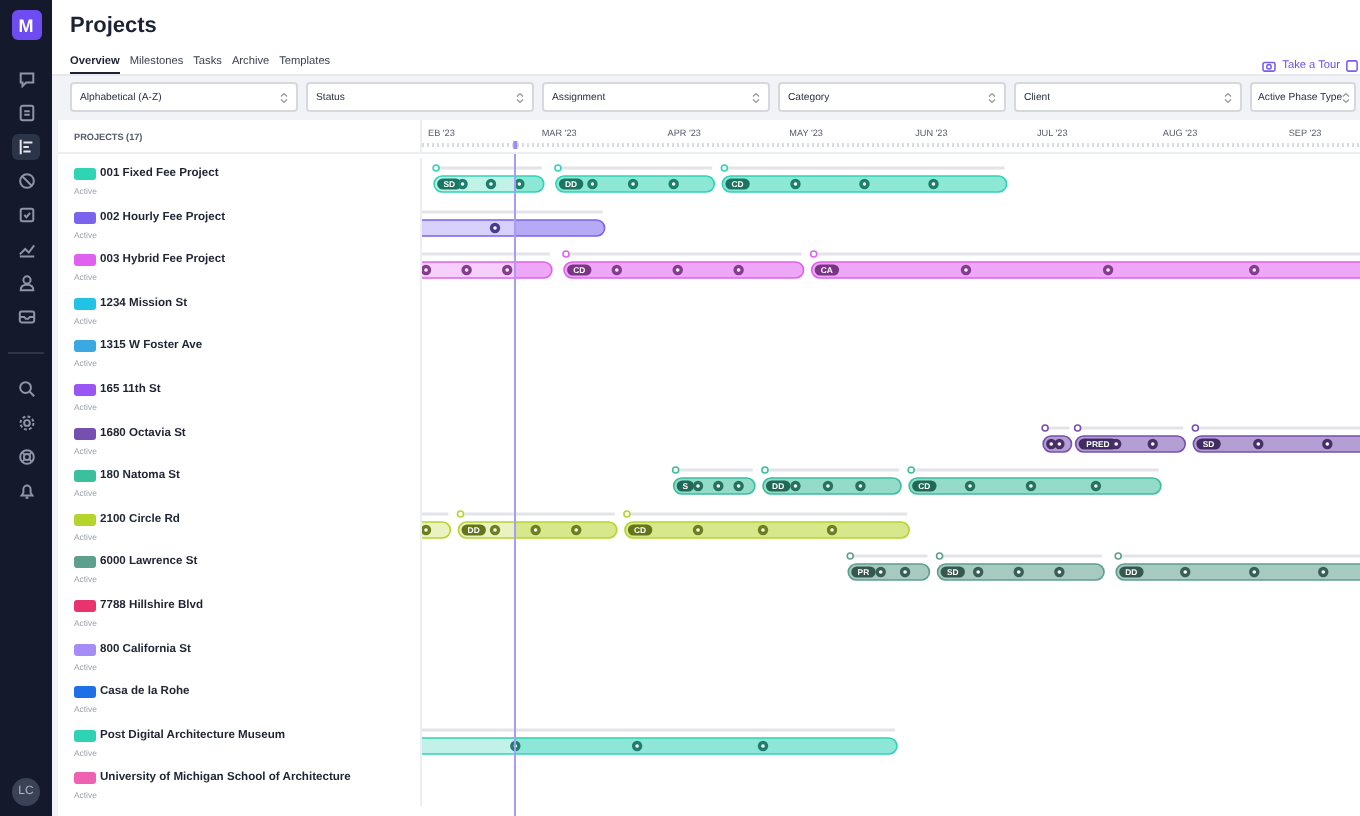  I want to click on gantt-icon, so click(26, 147).